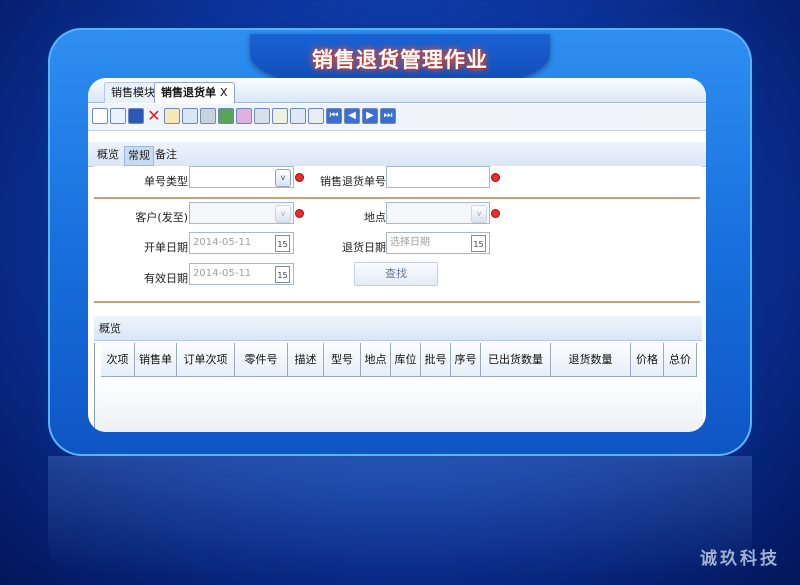 This screenshot has height=585, width=800. I want to click on open-date-value: 2014-05-11, so click(222, 242).